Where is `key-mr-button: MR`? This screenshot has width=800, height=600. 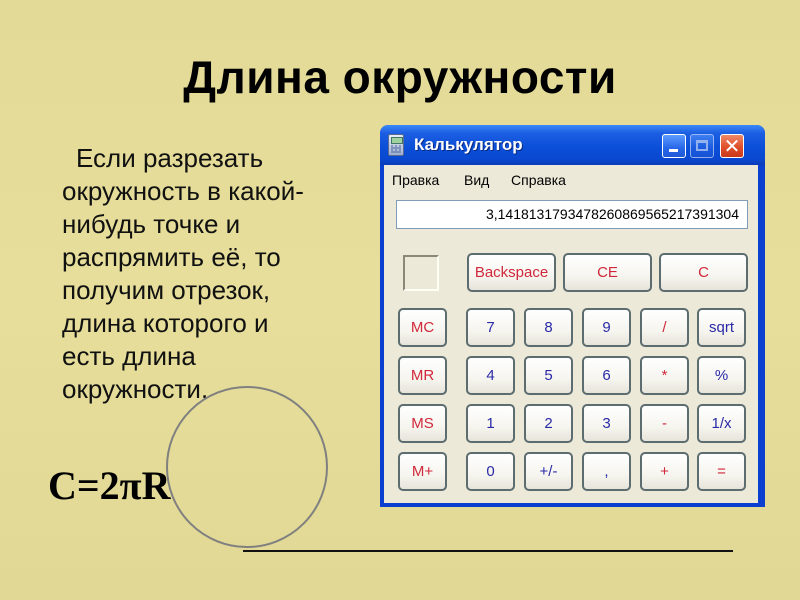 key-mr-button: MR is located at coordinates (422, 375).